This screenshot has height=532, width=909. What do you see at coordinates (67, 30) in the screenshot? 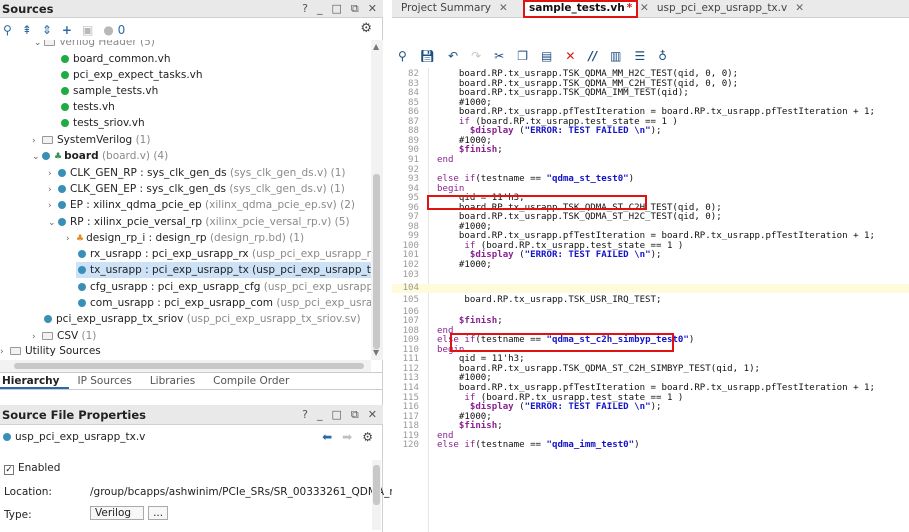
I see `add-sources-icon: +` at bounding box center [67, 30].